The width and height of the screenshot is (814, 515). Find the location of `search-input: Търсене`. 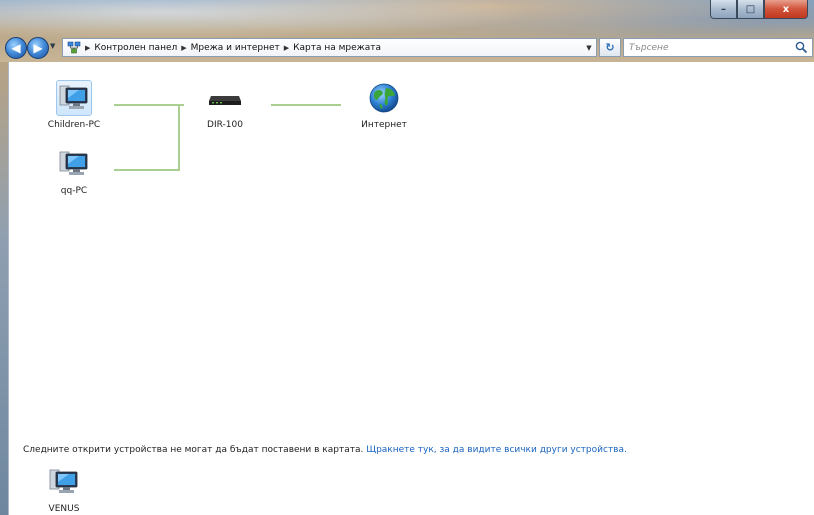

search-input: Търсене is located at coordinates (718, 47).